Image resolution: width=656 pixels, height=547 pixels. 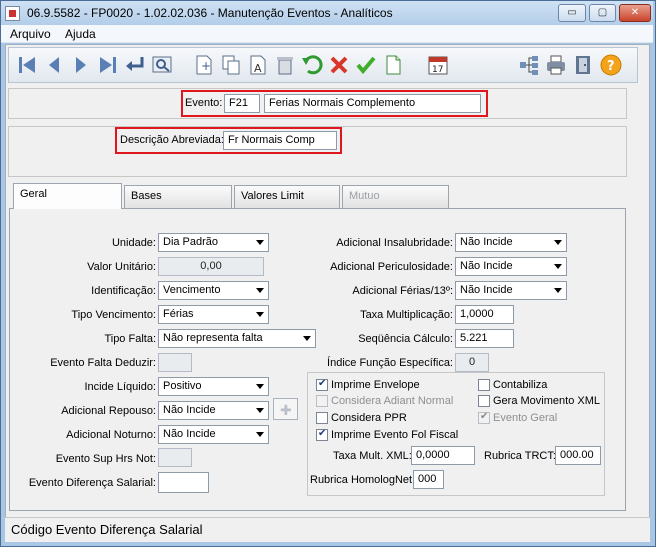 I want to click on identificacao-value: Vencimento, so click(x=192, y=290).